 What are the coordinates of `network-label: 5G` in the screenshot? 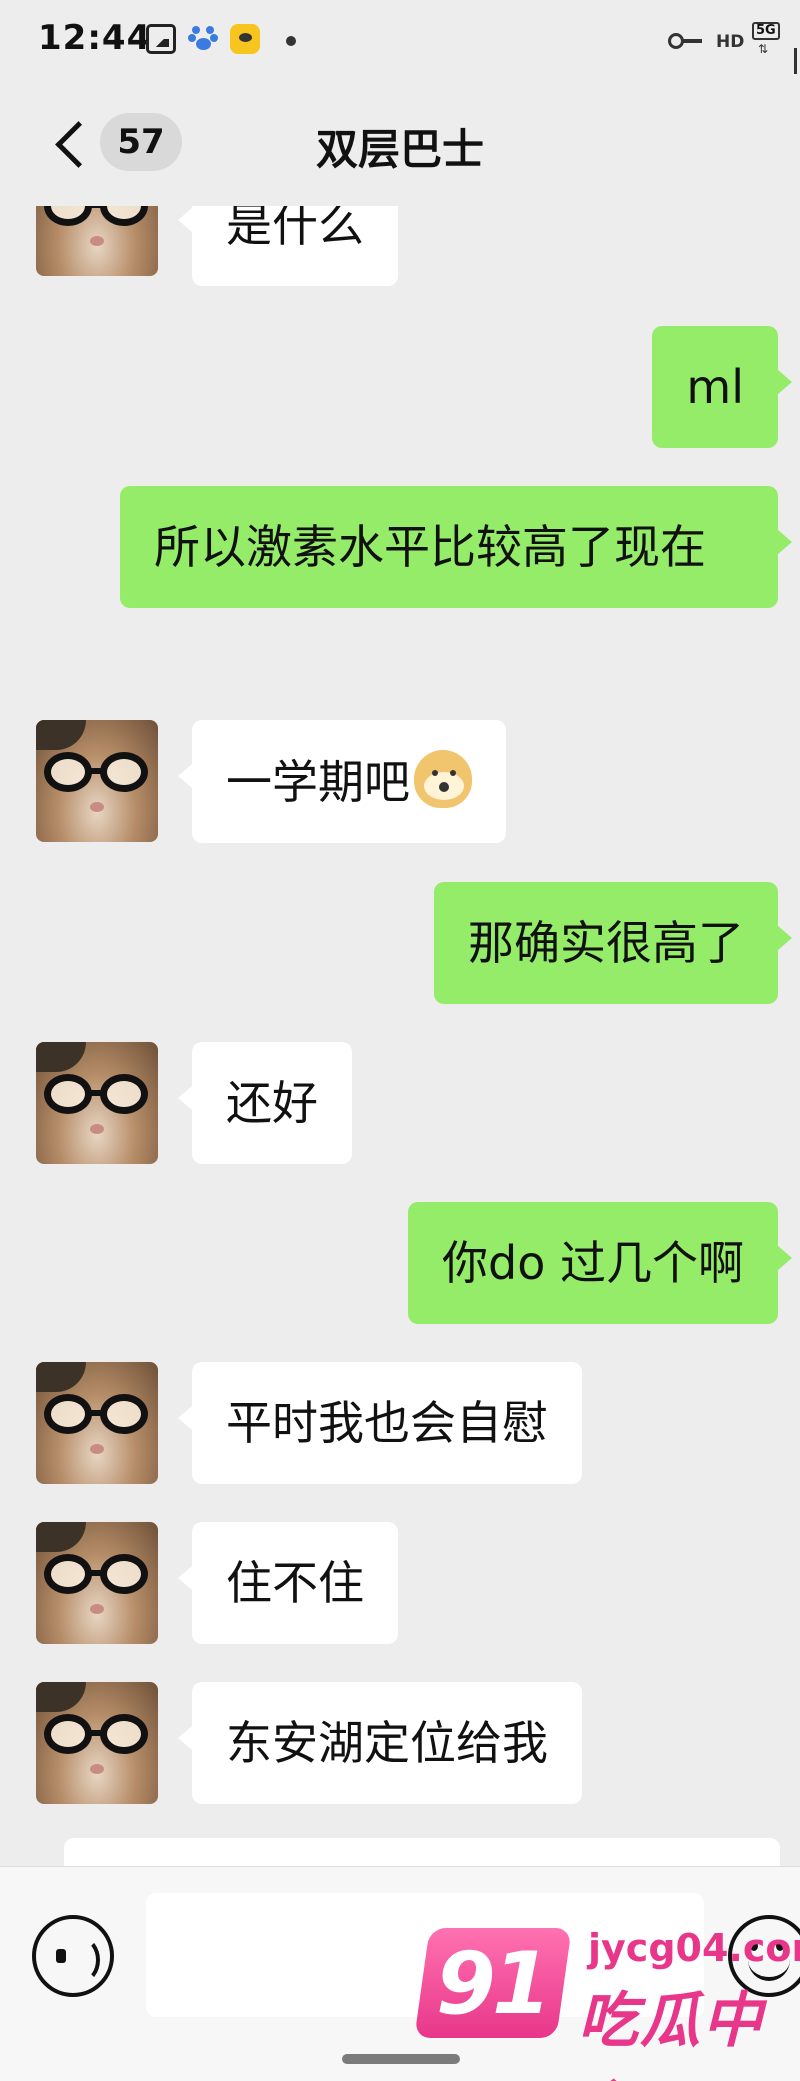 It's located at (766, 31).